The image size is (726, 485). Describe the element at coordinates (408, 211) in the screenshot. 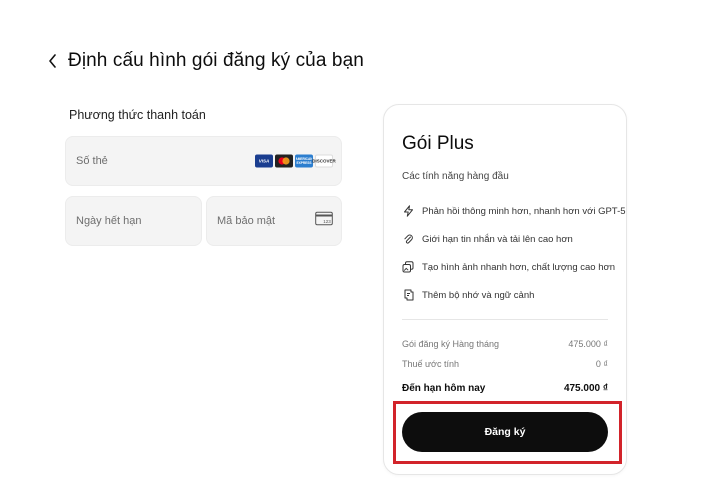

I see `lightning-icon` at that location.